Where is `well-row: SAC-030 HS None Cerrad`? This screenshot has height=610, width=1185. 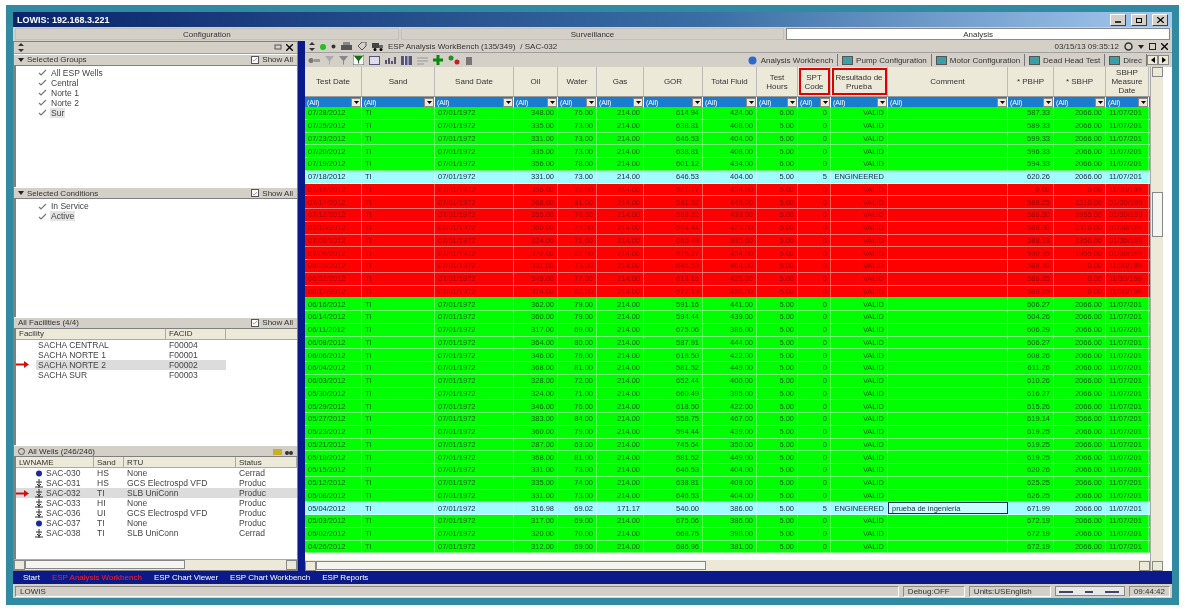
well-row: SAC-030 HS None Cerrad is located at coordinates (156, 473).